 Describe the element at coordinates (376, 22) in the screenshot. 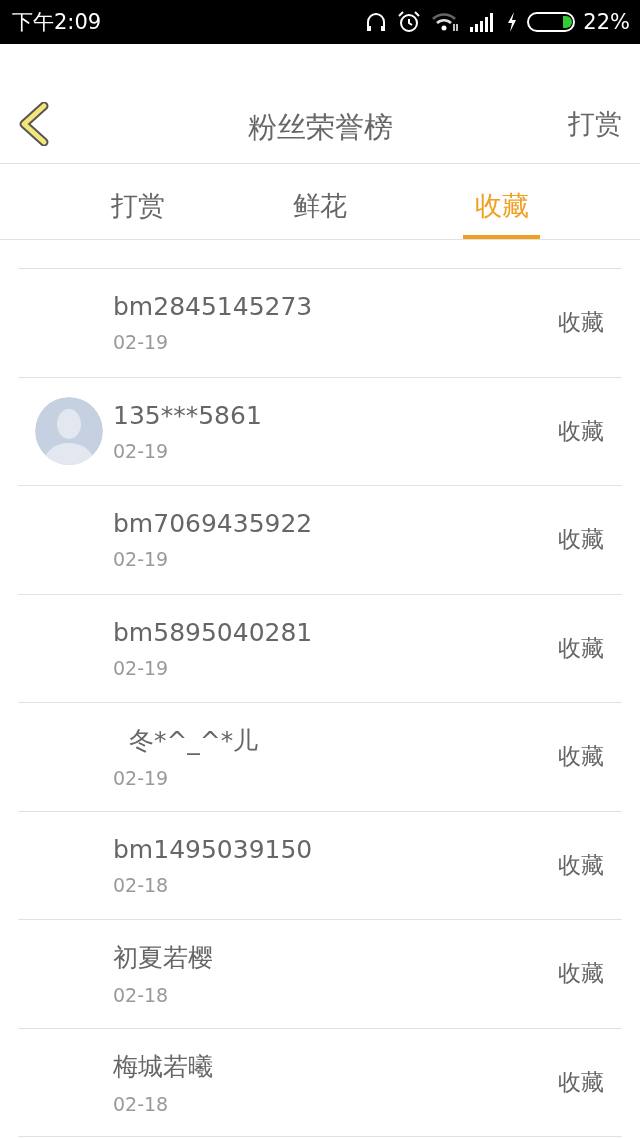

I see `headphones-icon` at that location.